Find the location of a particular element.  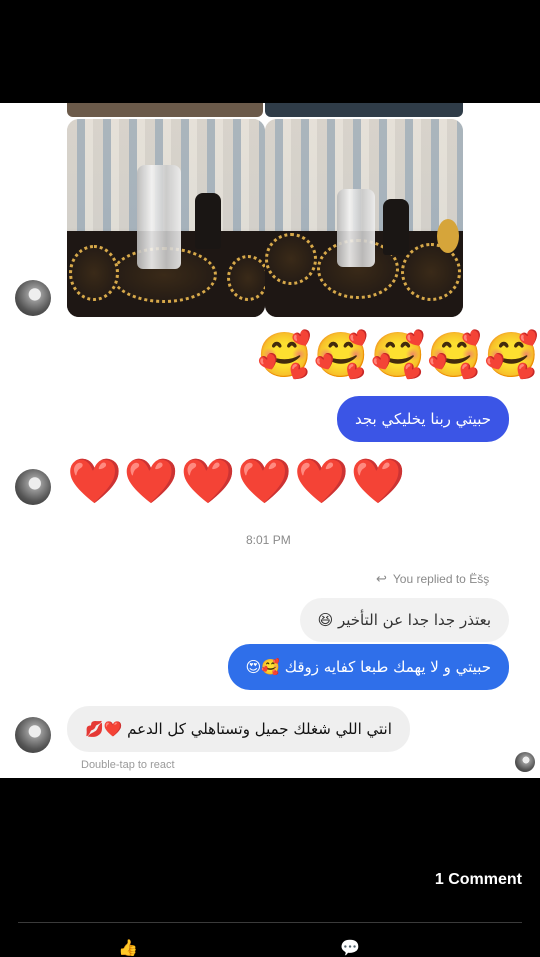

message-timestamp: 8:01 PM is located at coordinates (268, 540).